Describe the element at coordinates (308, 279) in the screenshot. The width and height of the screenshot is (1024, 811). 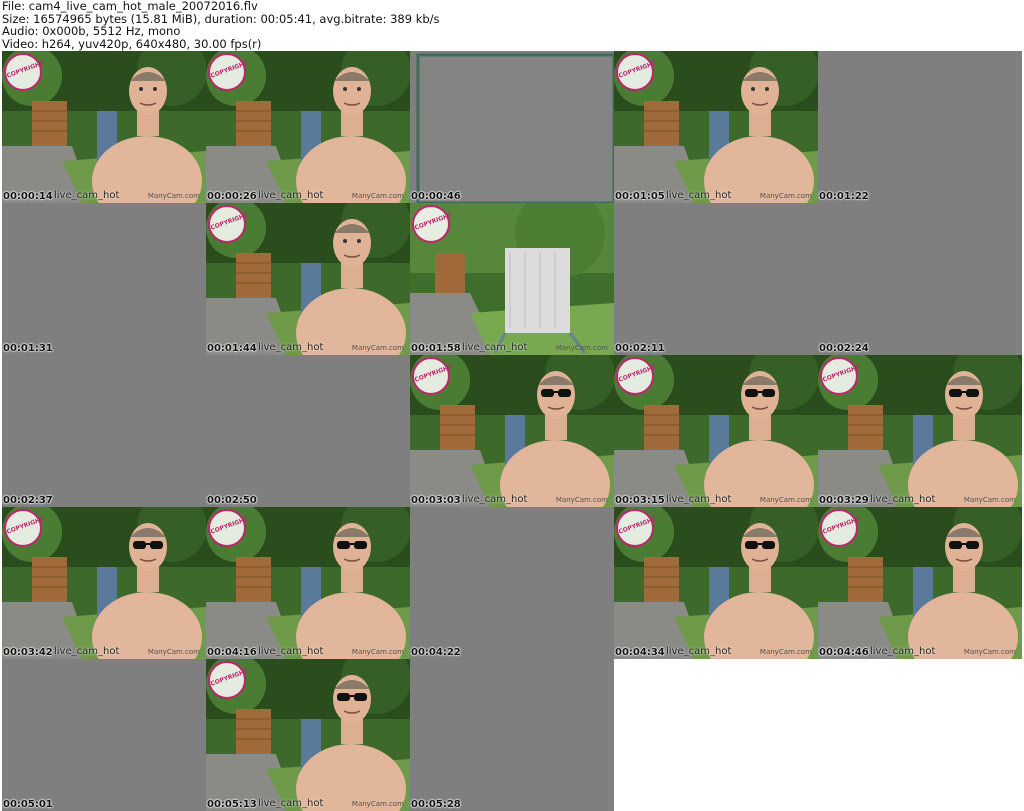
I see `thumbnail-tile: COPYRIGHT live_cam_hot ManyCam.com 00:01:44` at that location.